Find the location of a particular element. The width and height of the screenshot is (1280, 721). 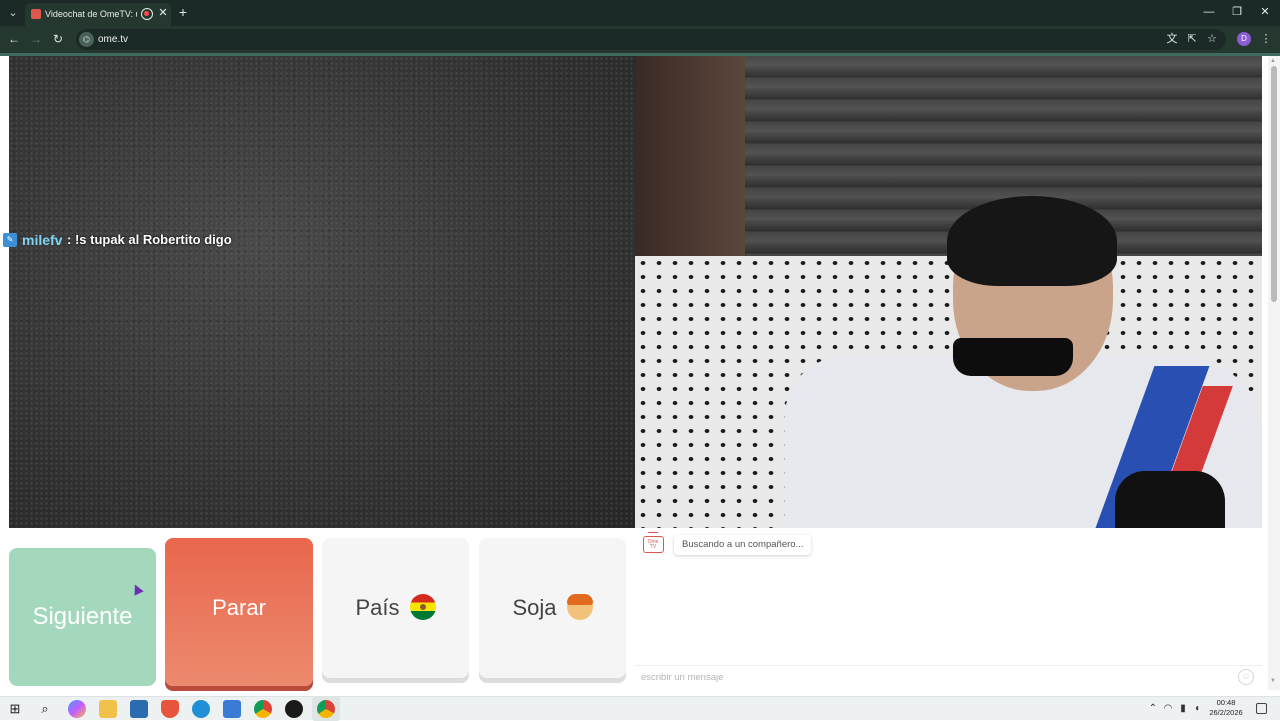

obs-icon is located at coordinates (294, 709).